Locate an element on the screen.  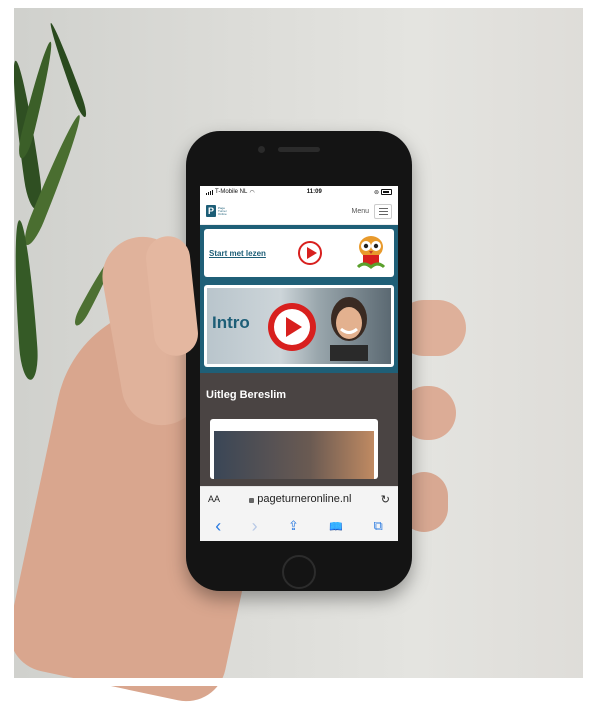
presenter-photo is located at coordinates (349, 329).